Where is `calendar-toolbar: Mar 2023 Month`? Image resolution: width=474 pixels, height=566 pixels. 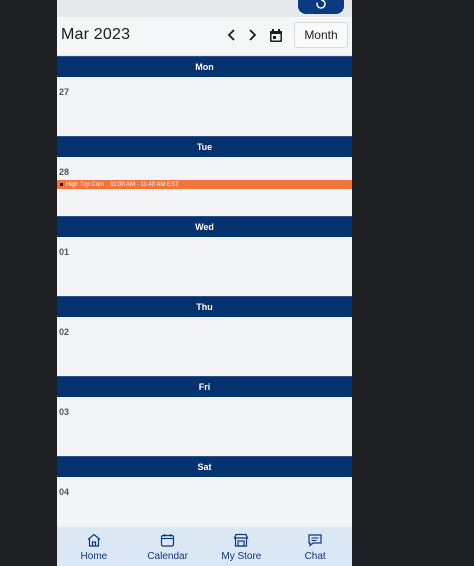
calendar-toolbar: Mar 2023 Month is located at coordinates (204, 36).